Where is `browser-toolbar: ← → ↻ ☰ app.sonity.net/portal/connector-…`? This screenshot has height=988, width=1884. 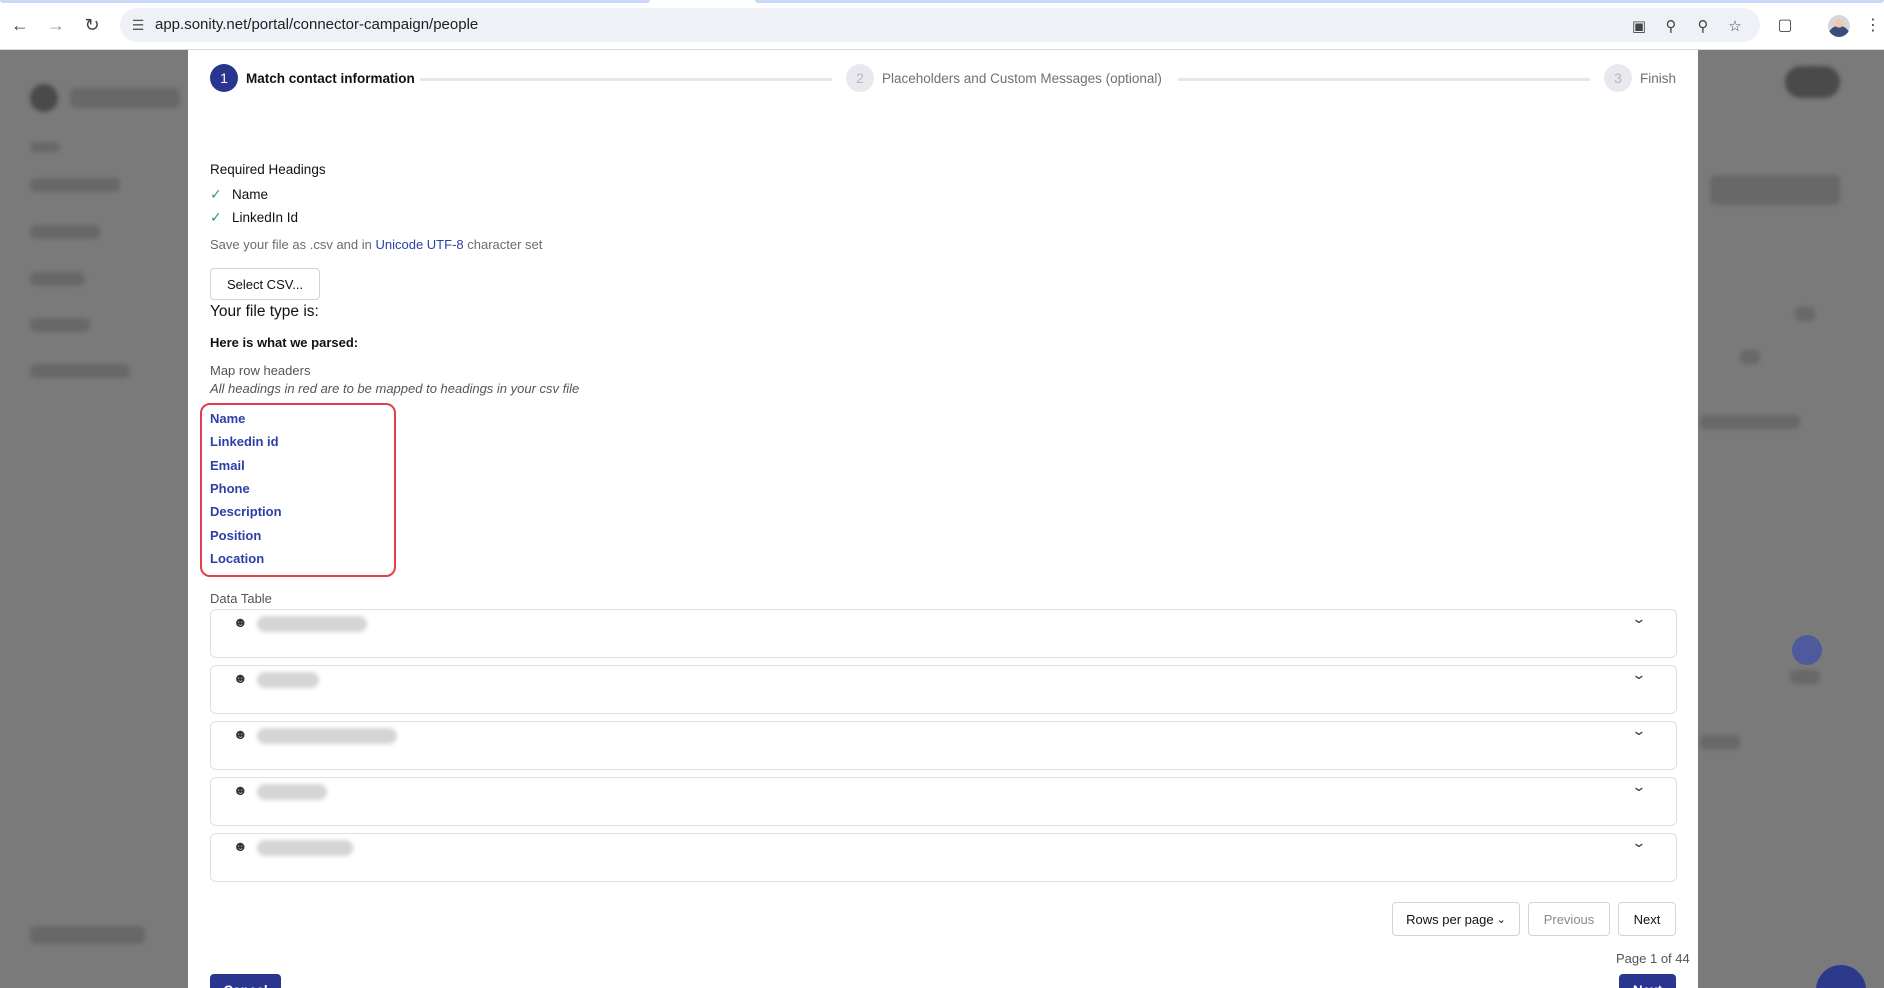 browser-toolbar: ← → ↻ ☰ app.sonity.net/portal/connector-… is located at coordinates (942, 25).